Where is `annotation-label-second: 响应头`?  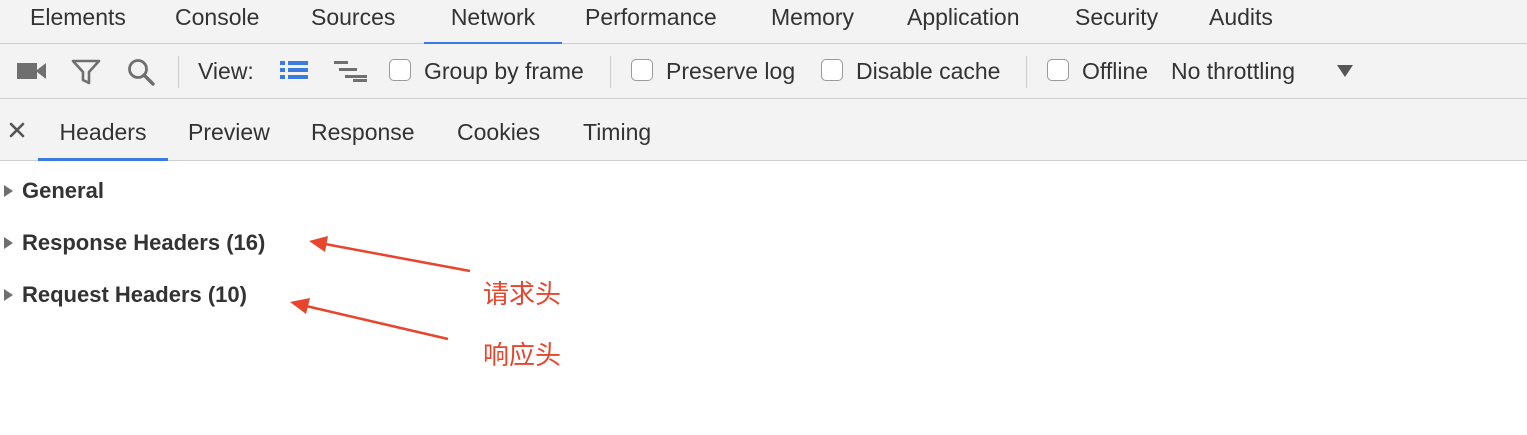 annotation-label-second: 响应头 is located at coordinates (522, 356).